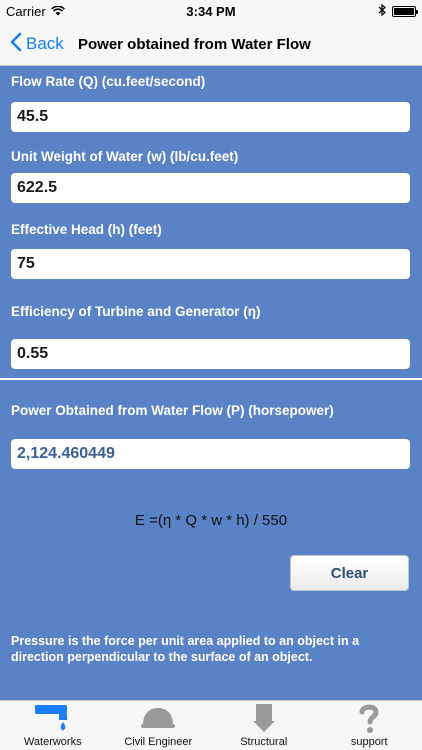  Describe the element at coordinates (45, 43) in the screenshot. I see `back-label: Back` at that location.